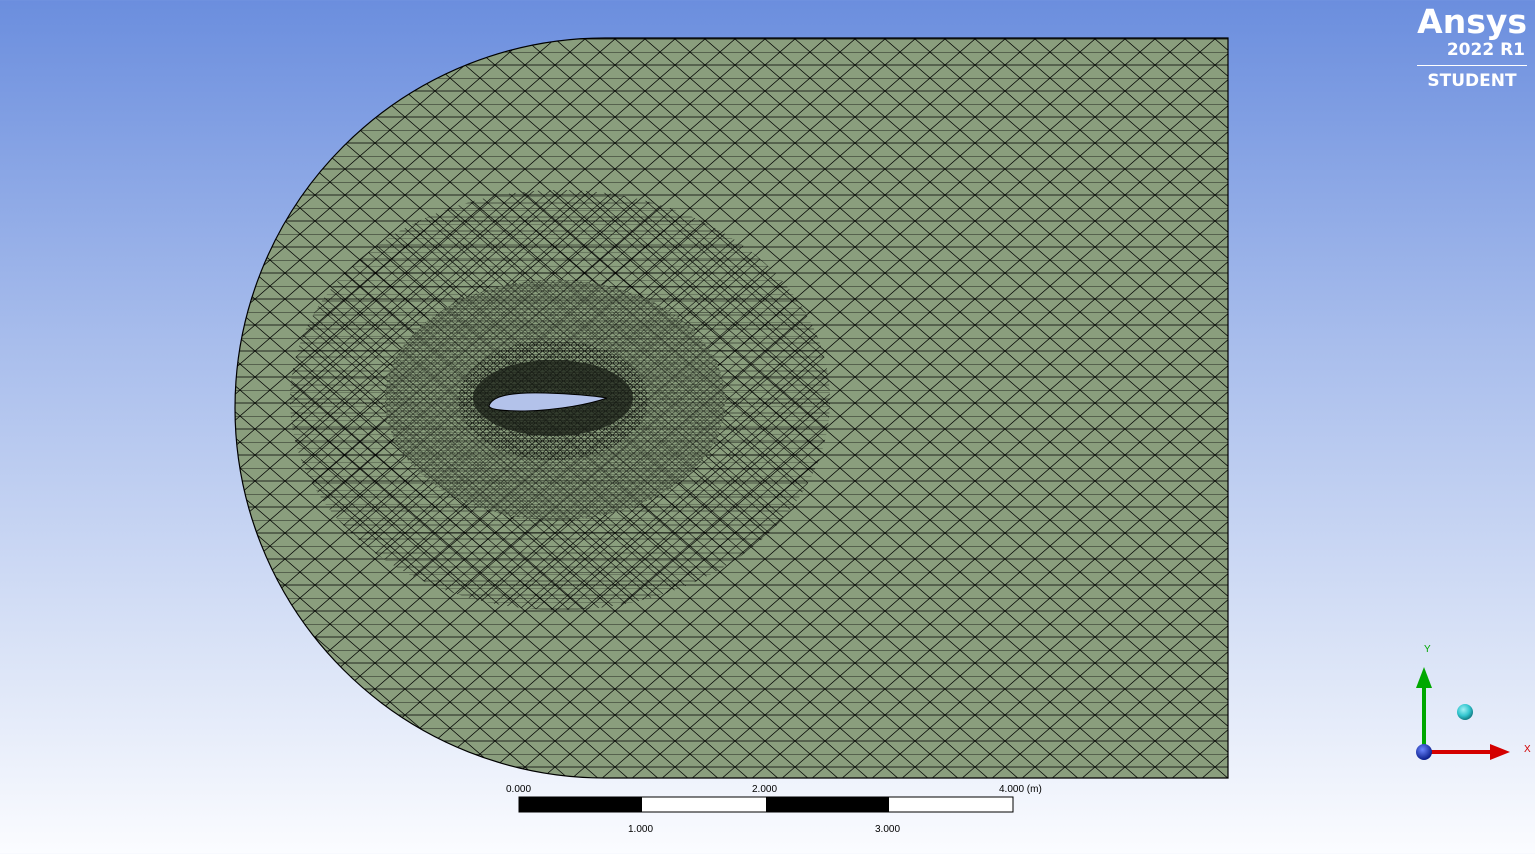 The height and width of the screenshot is (854, 1535). What do you see at coordinates (640, 829) in the screenshot?
I see `scale-label-1: 1.000` at bounding box center [640, 829].